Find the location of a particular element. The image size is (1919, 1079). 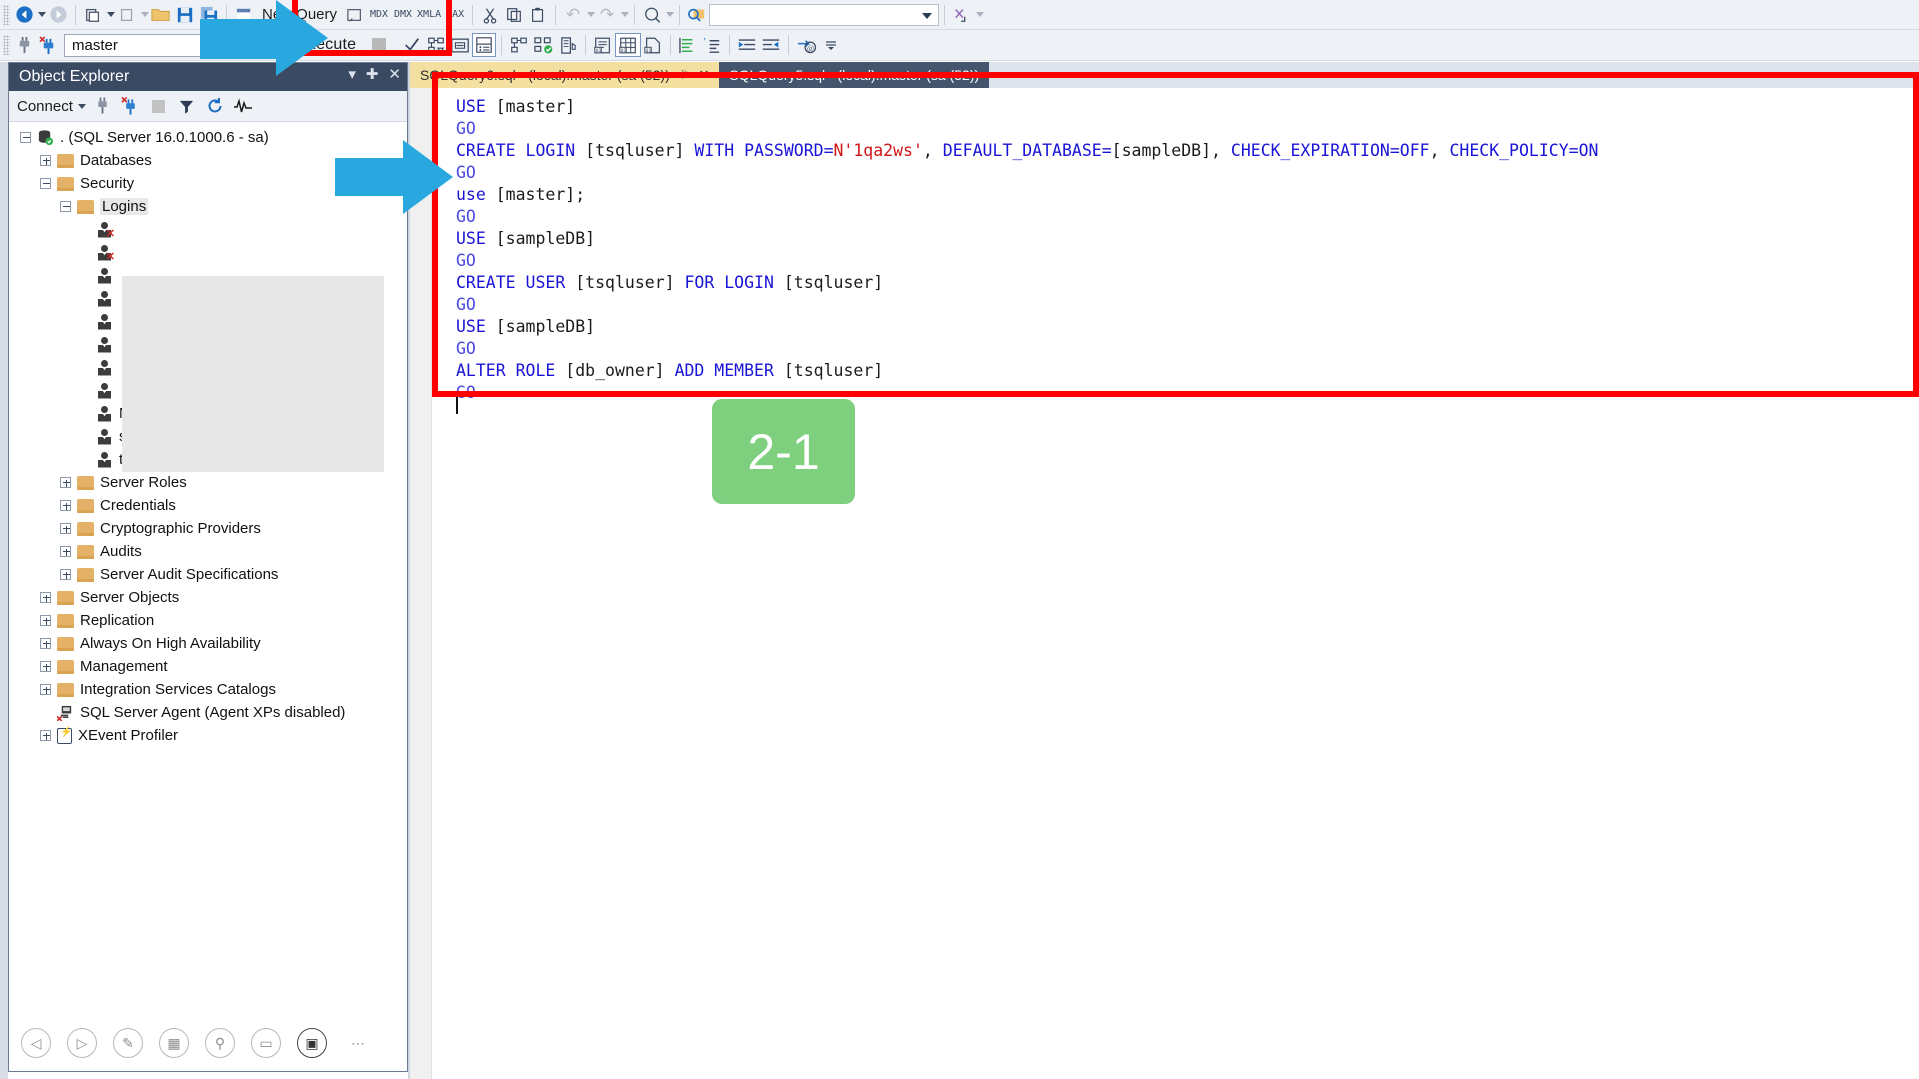

navigate-icon is located at coordinates (652, 15).